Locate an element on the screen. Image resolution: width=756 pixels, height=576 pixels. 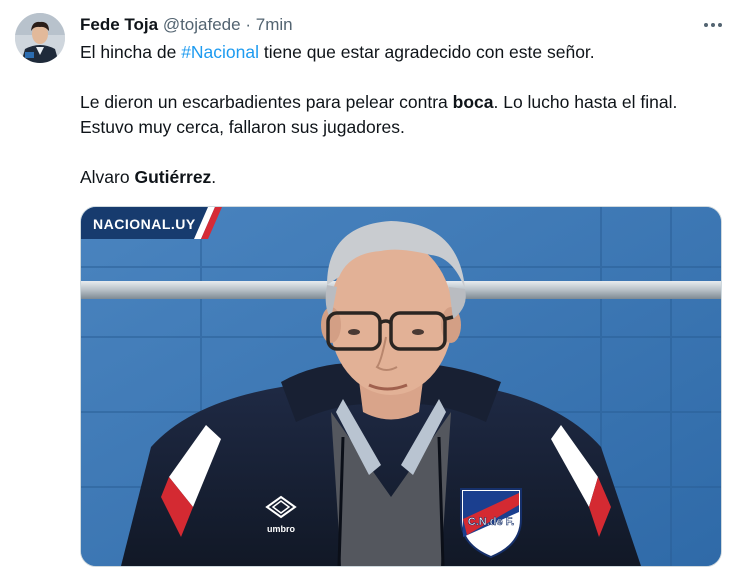
bold-text: Gutiérrez is located at coordinates (173, 177).